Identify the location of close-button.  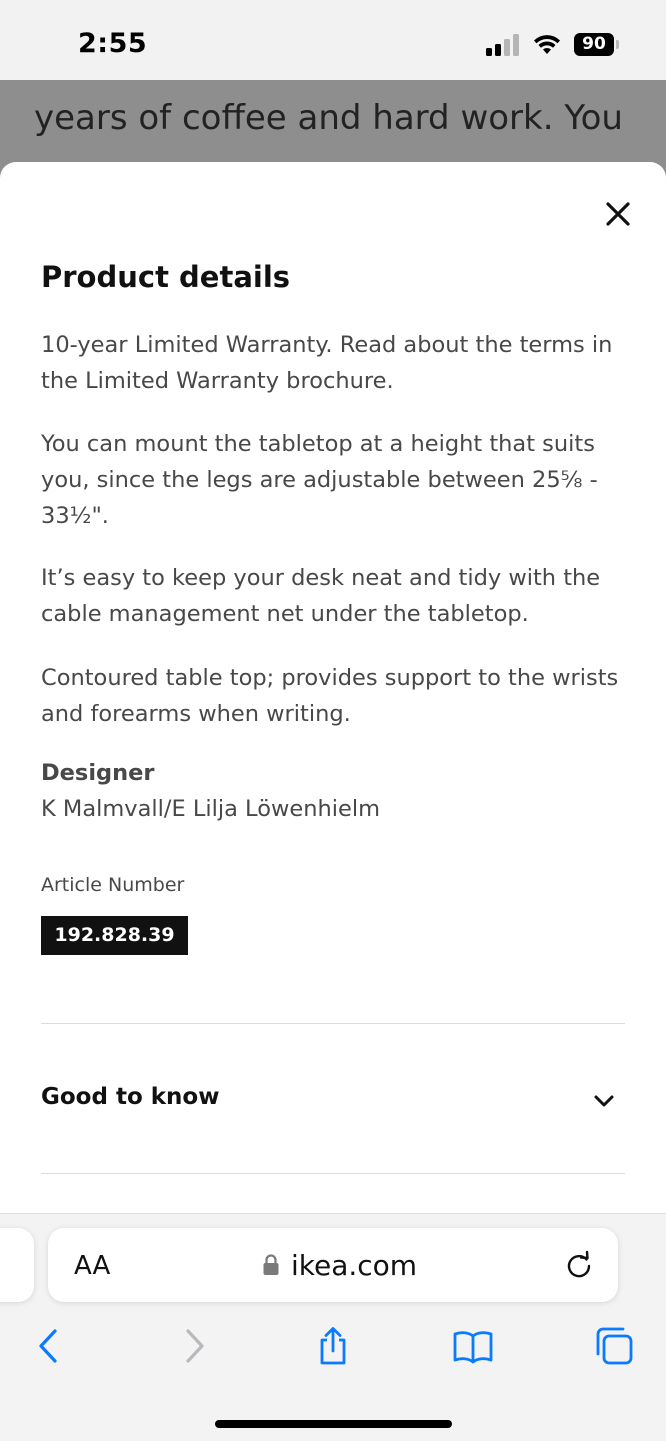
(618, 214).